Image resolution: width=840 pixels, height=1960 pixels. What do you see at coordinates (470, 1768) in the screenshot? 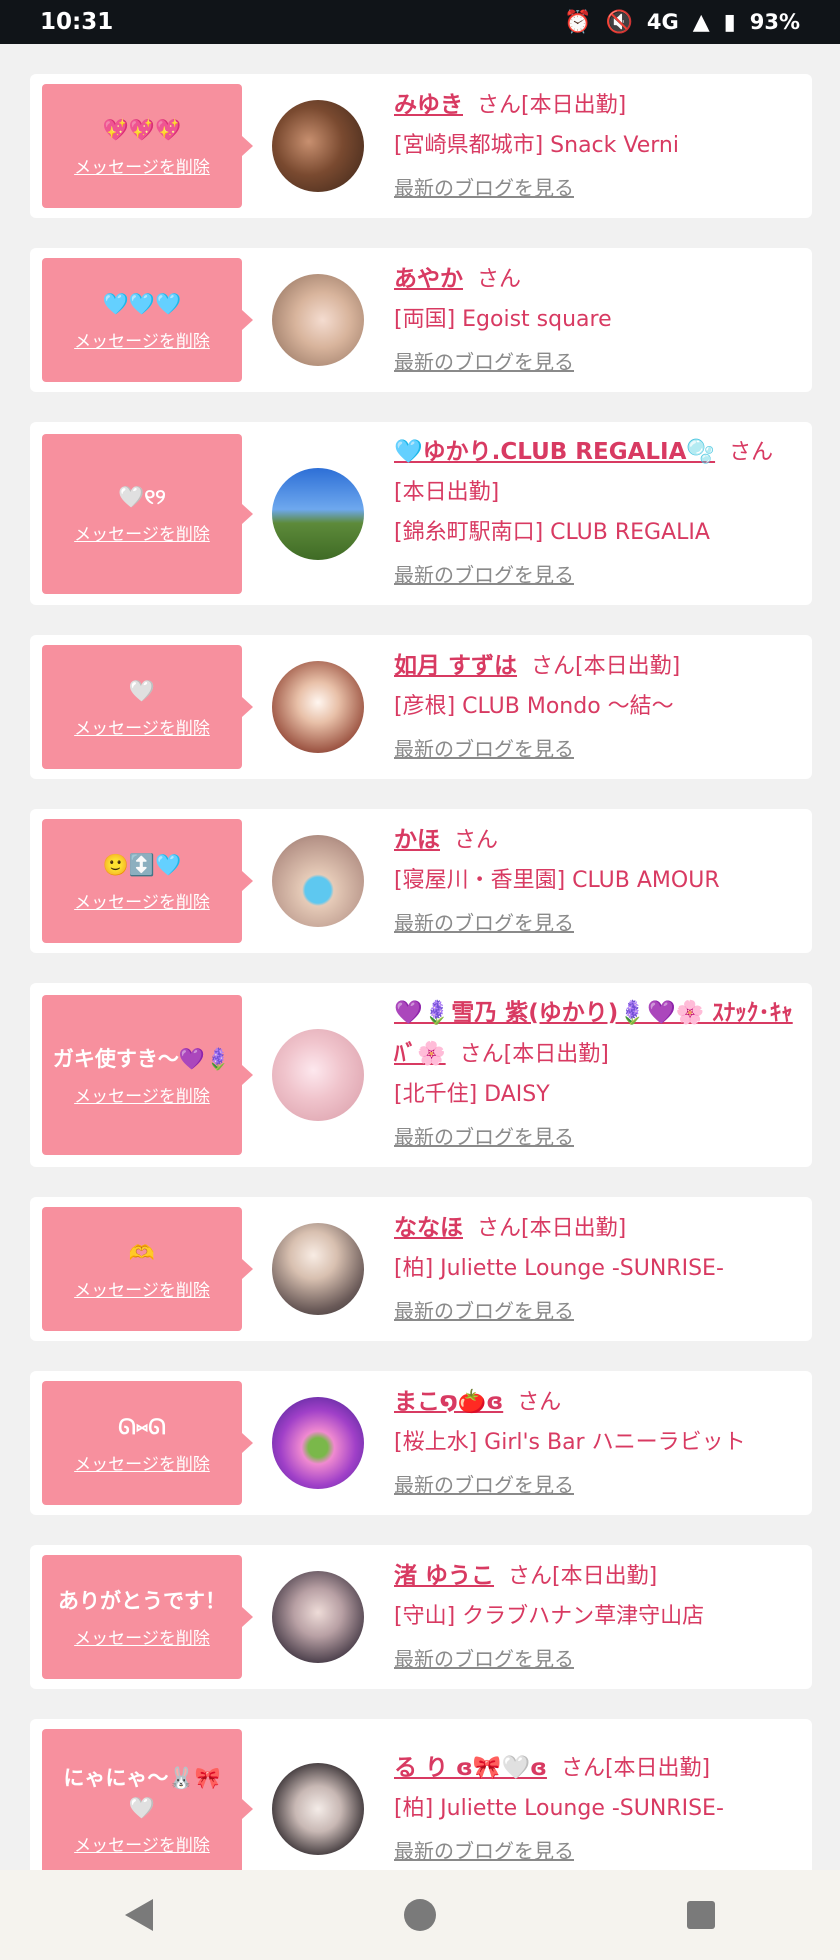
I see `profile-name-link: る り ɞ🎀🤍ɞ` at bounding box center [470, 1768].